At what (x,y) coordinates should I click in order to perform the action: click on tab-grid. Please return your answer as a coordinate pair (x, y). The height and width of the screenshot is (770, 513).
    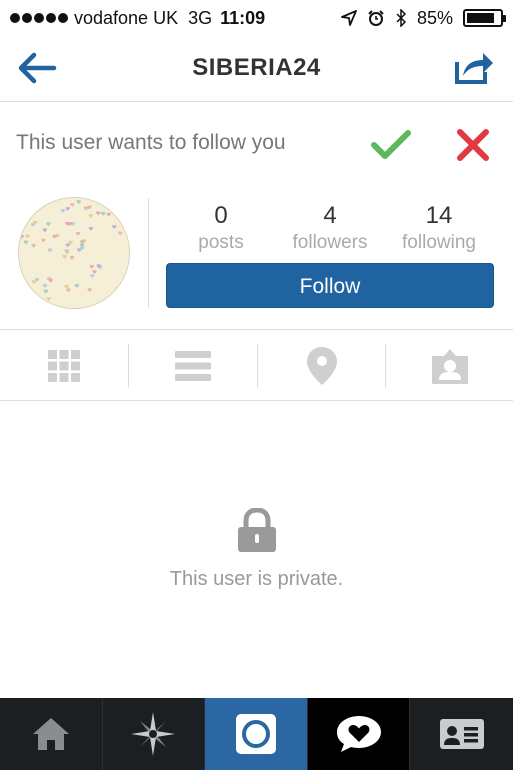
    Looking at the image, I should click on (64, 366).